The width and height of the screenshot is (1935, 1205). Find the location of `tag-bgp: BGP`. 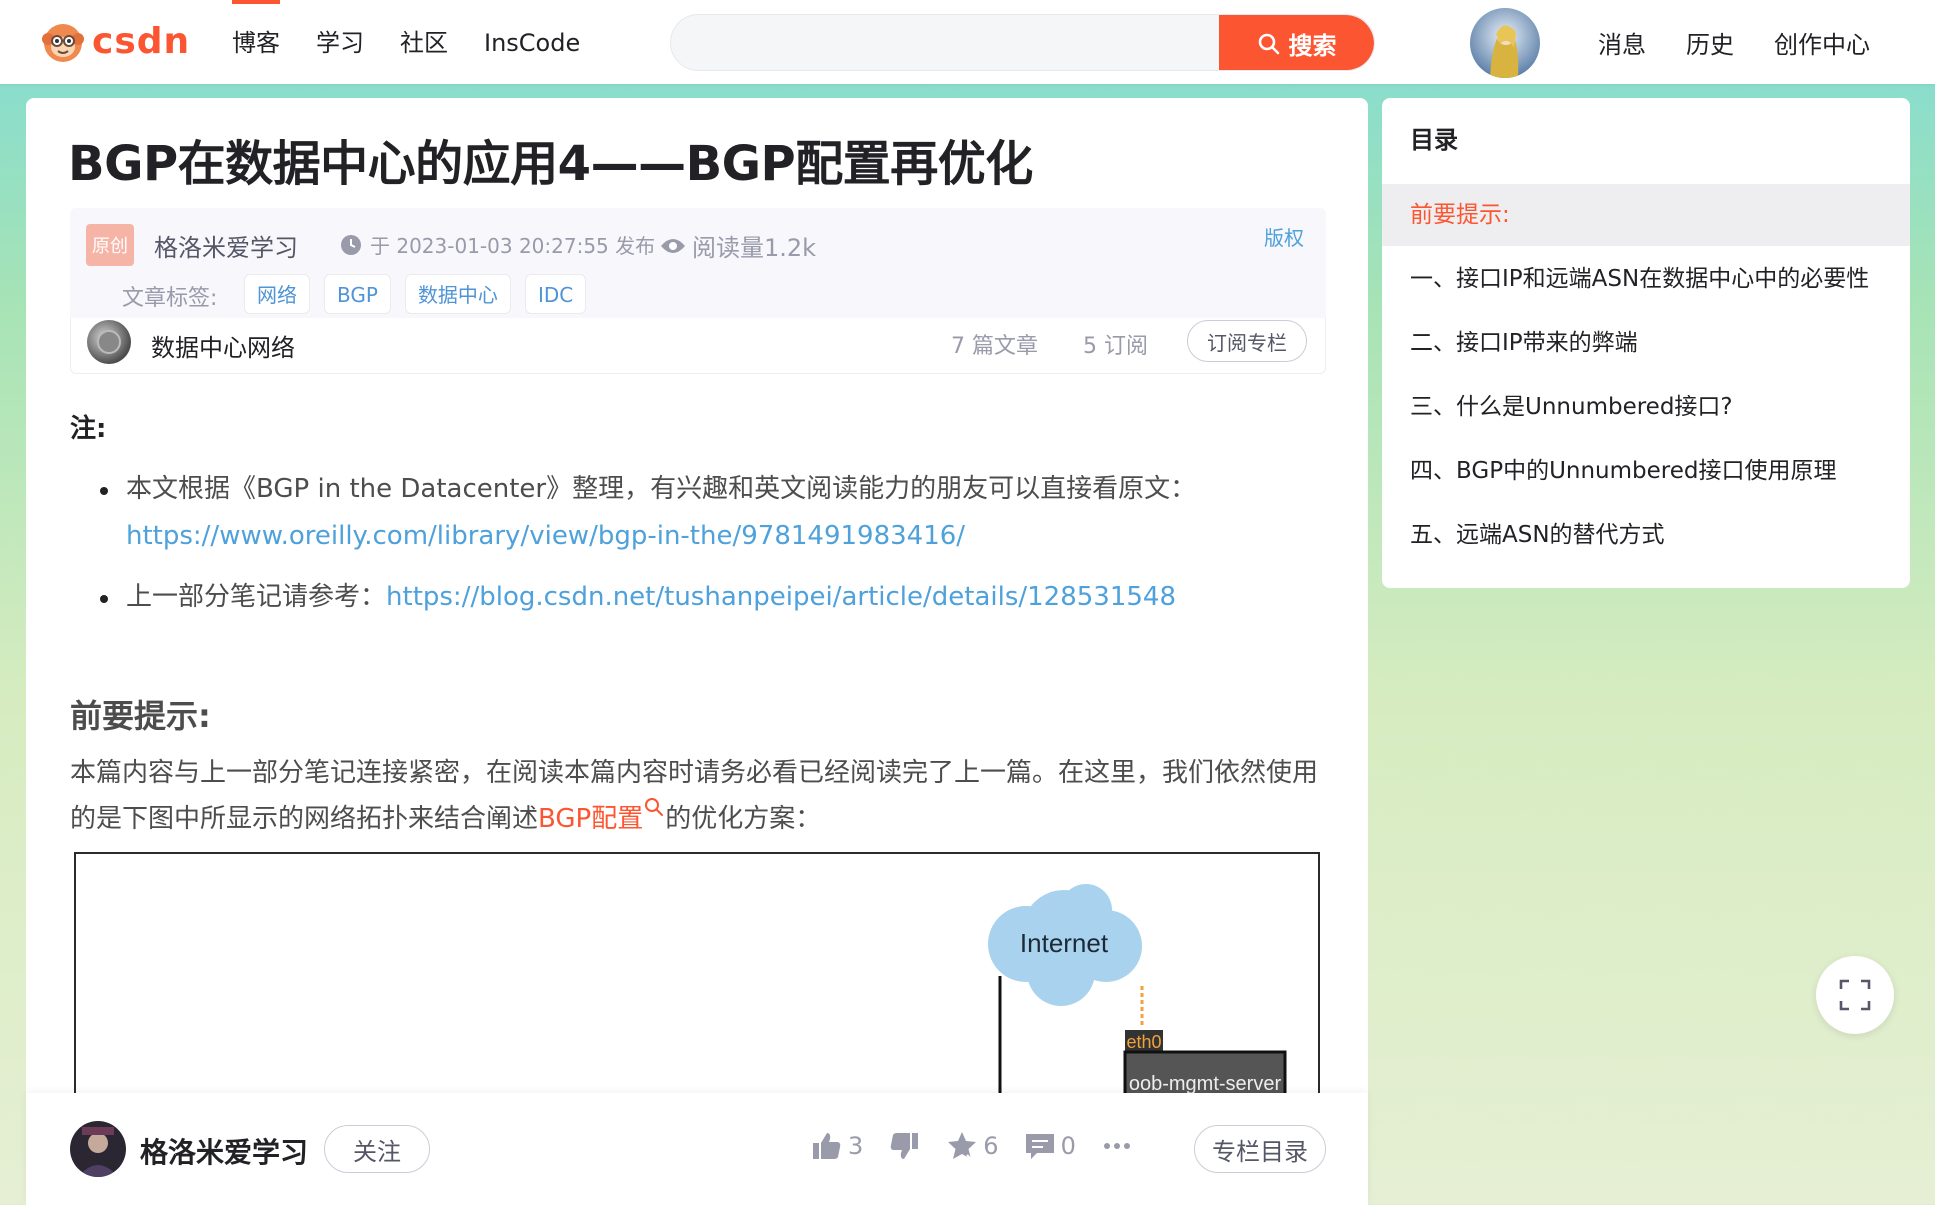

tag-bgp: BGP is located at coordinates (357, 294).